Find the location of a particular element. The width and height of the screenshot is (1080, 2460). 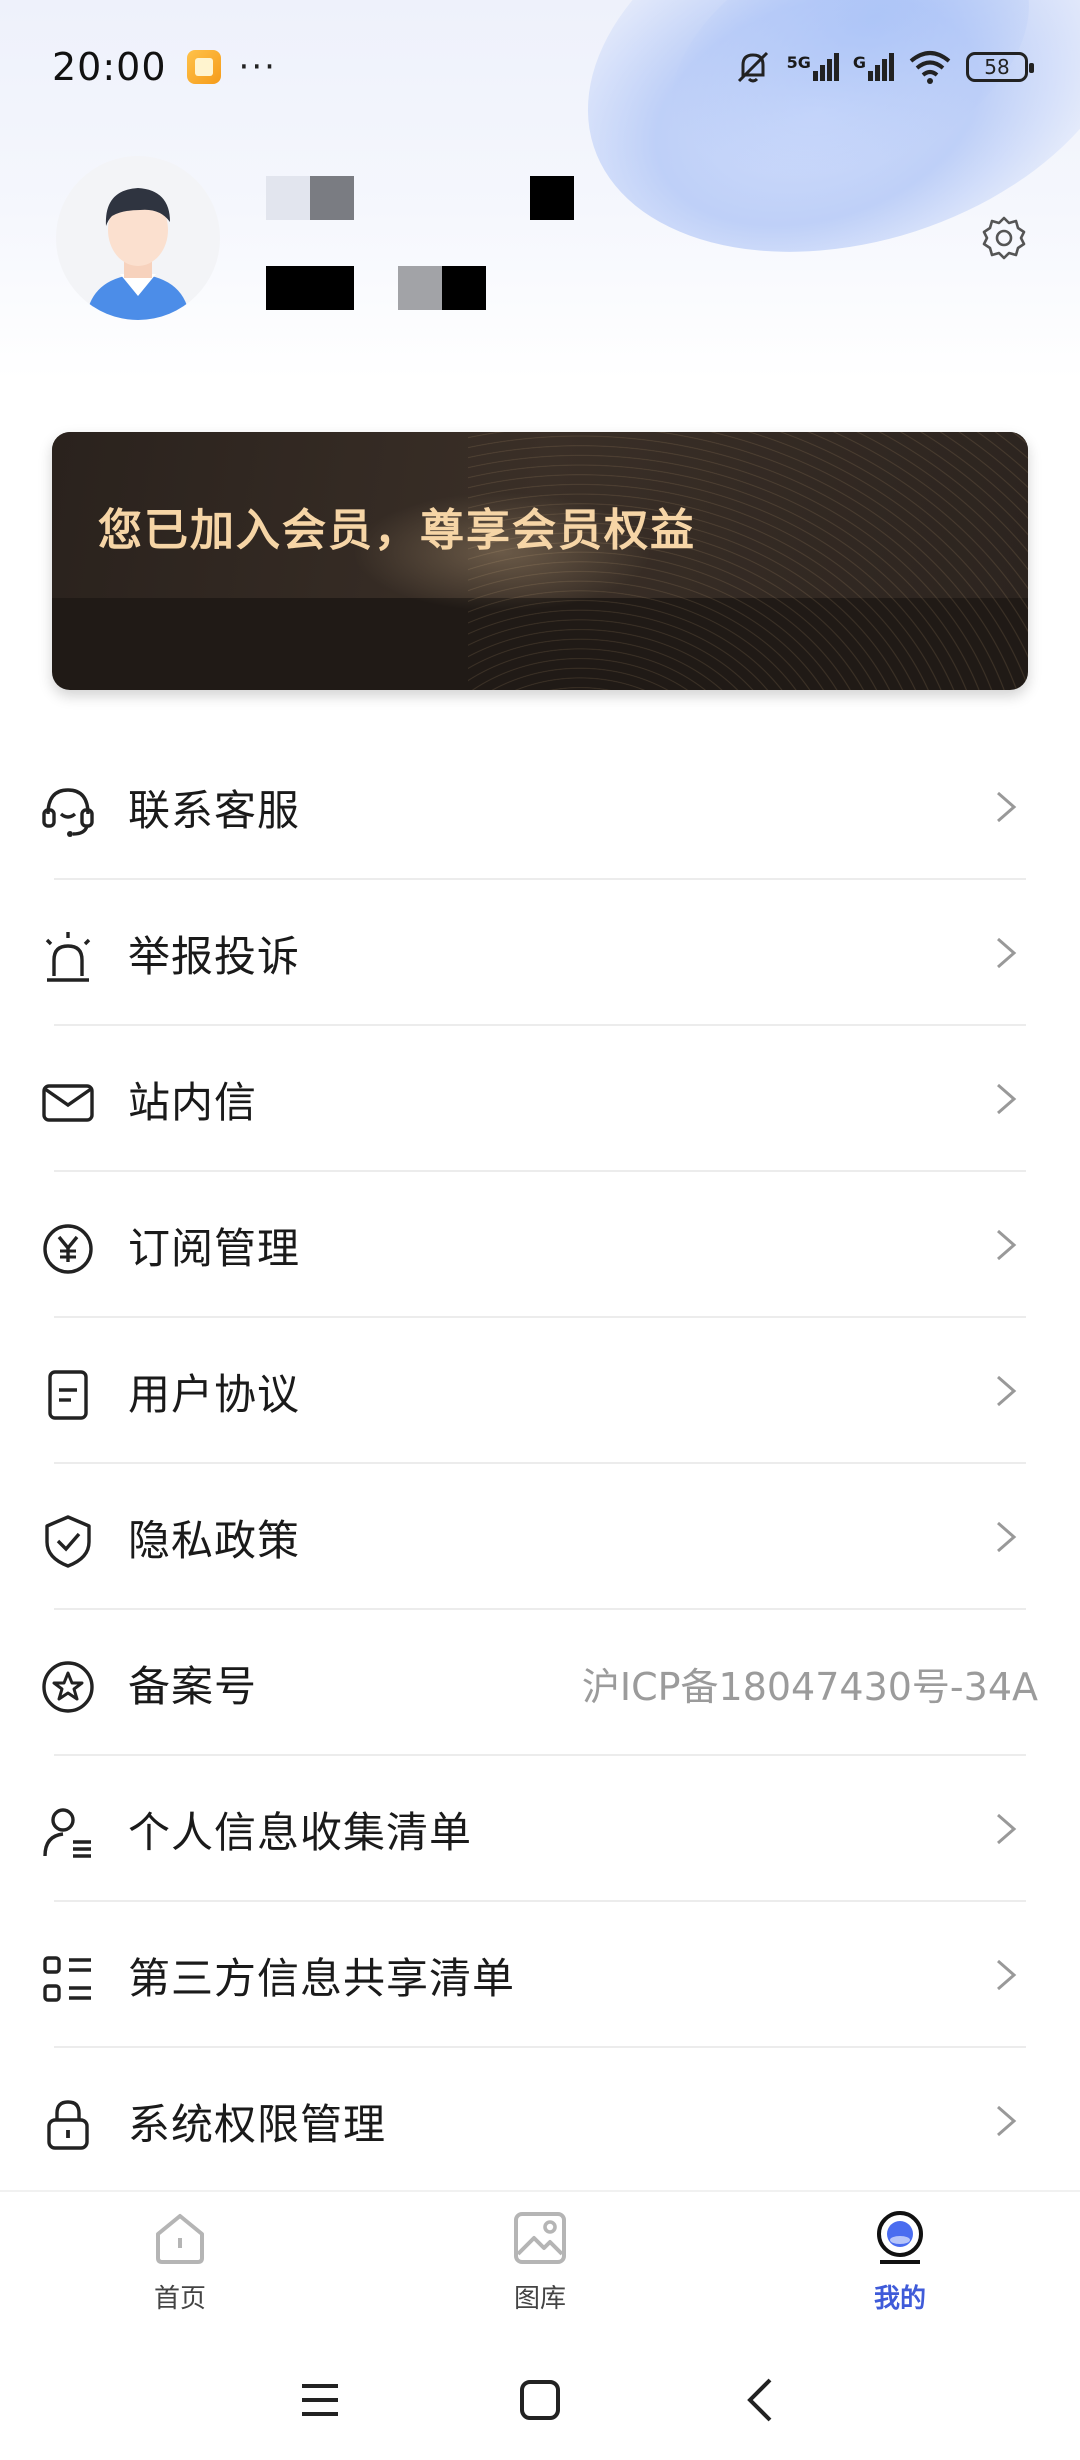

status-time: 20:00 is located at coordinates (109, 67).